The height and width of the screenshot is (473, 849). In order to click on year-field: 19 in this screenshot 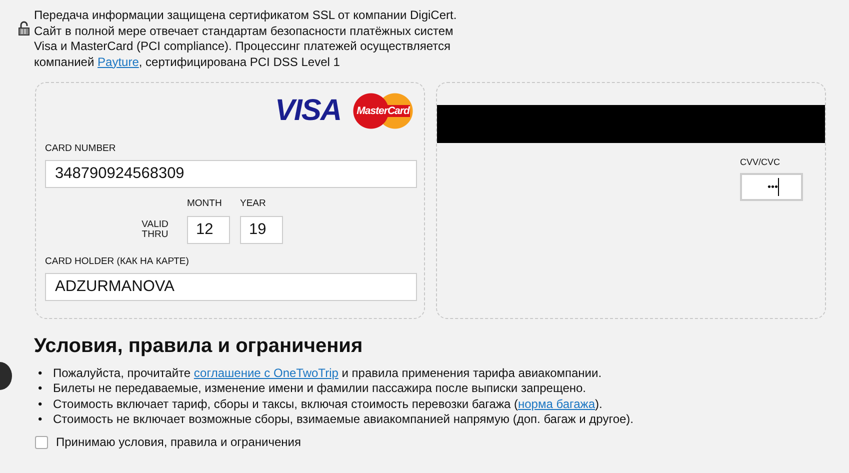, I will do `click(261, 230)`.